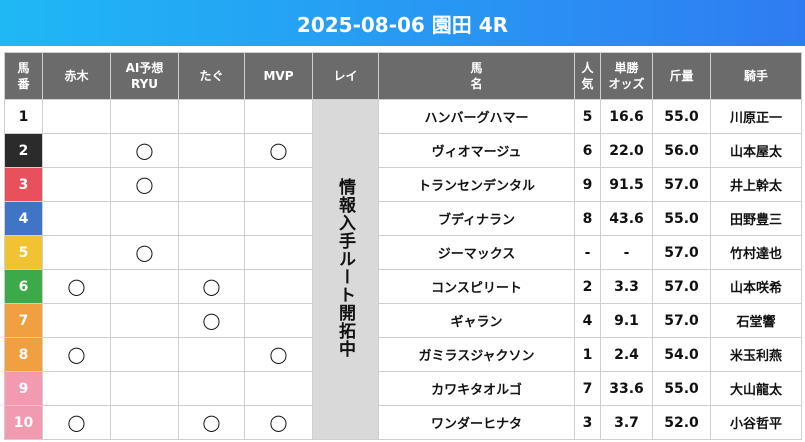 This screenshot has width=805, height=442. What do you see at coordinates (211, 76) in the screenshot?
I see `header-tagu: たぐ` at bounding box center [211, 76].